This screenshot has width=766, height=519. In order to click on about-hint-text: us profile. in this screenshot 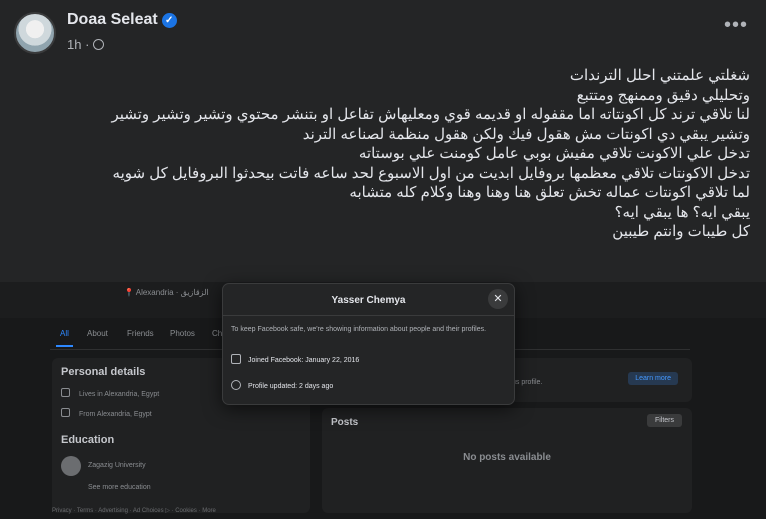, I will do `click(527, 382)`.